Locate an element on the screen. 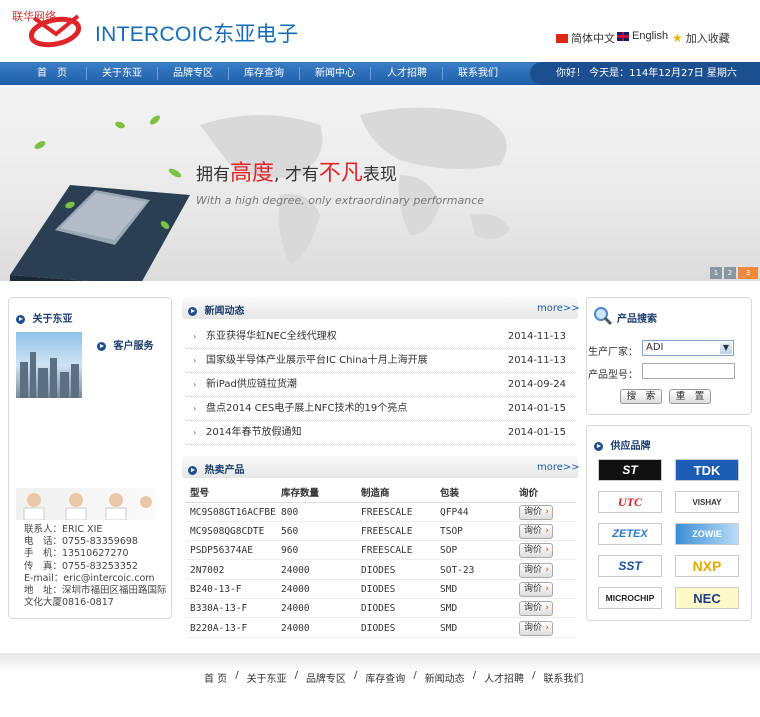 Image resolution: width=760 pixels, height=717 pixels. table-row: MC9S08GT16ACFBE 800 FREESCALE QFP44 询价 is located at coordinates (381, 512).